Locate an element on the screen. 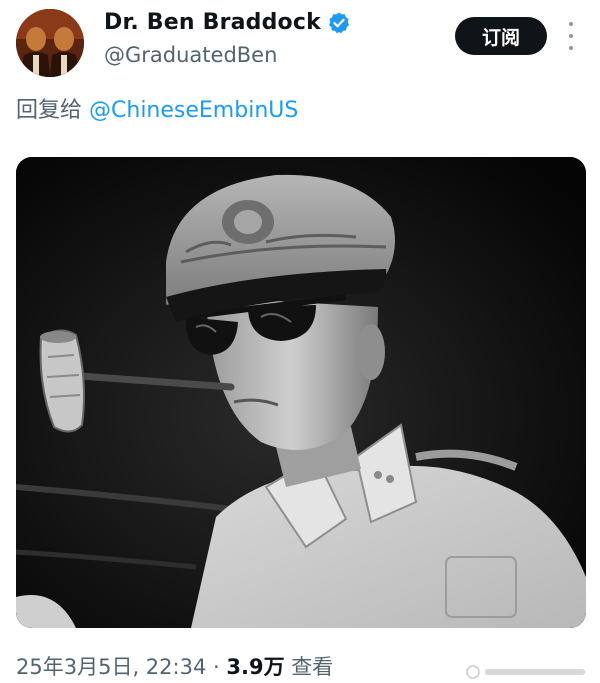 The image size is (600, 683). views-label: 查看 is located at coordinates (312, 667).